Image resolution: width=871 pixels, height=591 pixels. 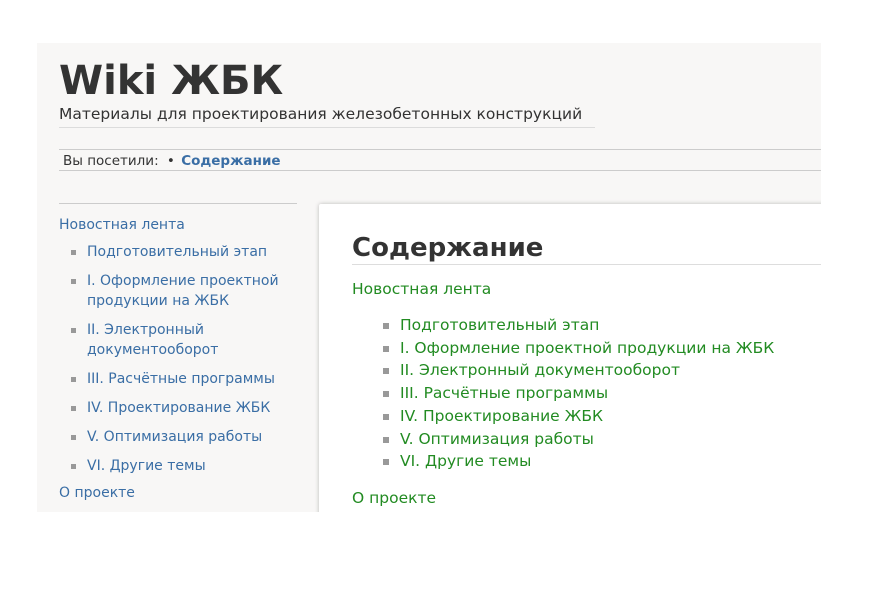 I want to click on sidebar-item: IV. Проектирование ЖБК, so click(x=178, y=408).